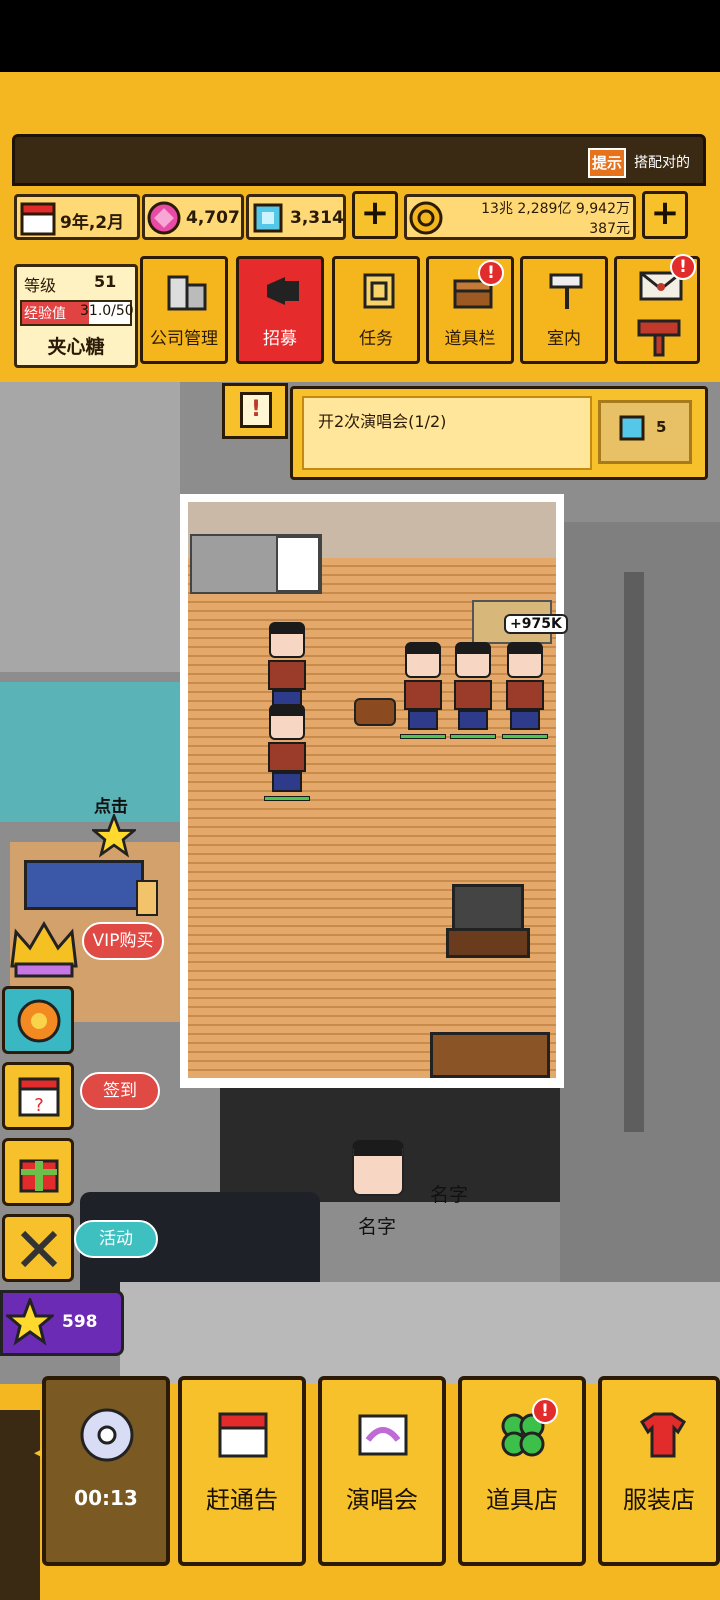 Image resolution: width=720 pixels, height=1600 pixels. What do you see at coordinates (164, 218) in the screenshot?
I see `pink-gem-icon` at bounding box center [164, 218].